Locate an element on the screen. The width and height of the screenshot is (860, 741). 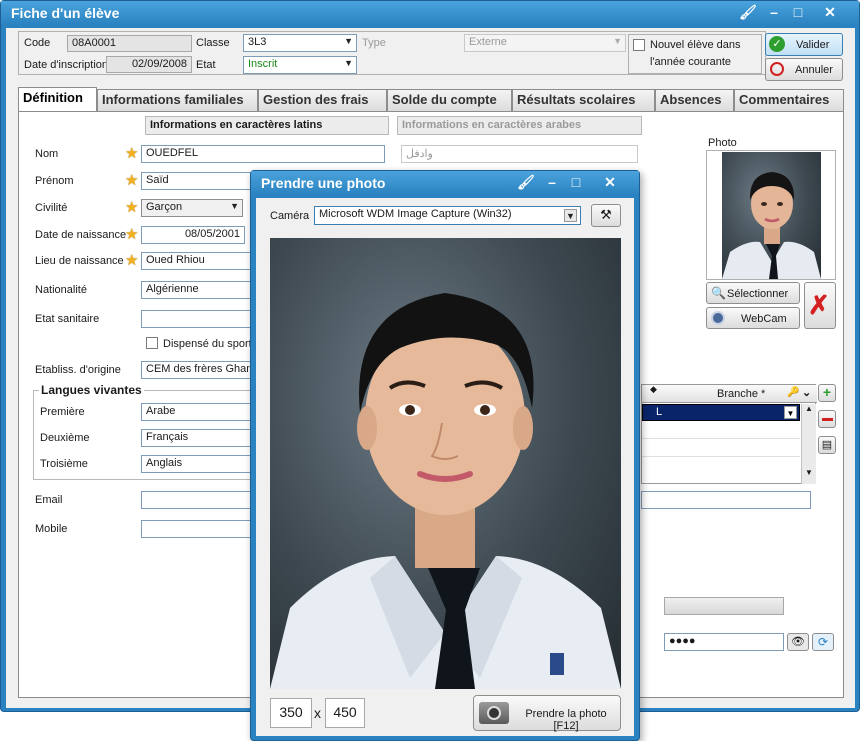
password-input: ●●●● is located at coordinates (724, 642).